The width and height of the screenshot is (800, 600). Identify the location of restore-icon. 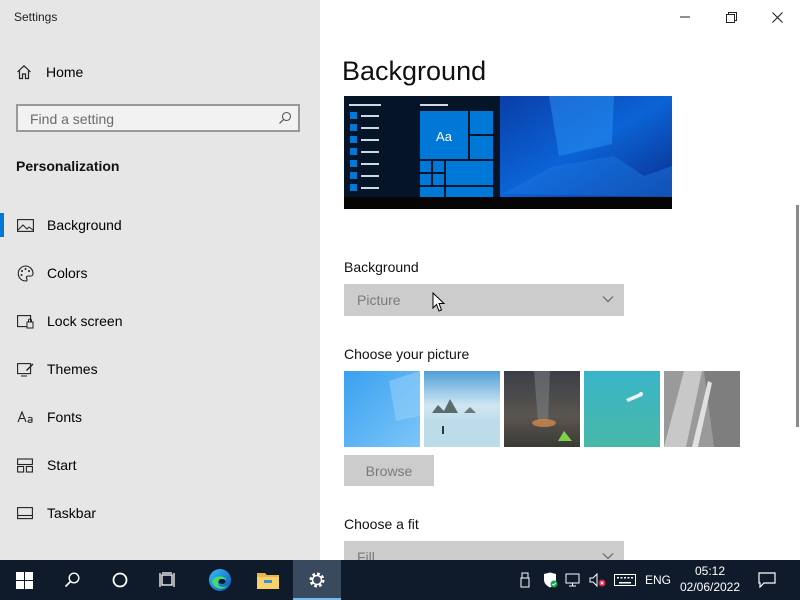
(731, 17).